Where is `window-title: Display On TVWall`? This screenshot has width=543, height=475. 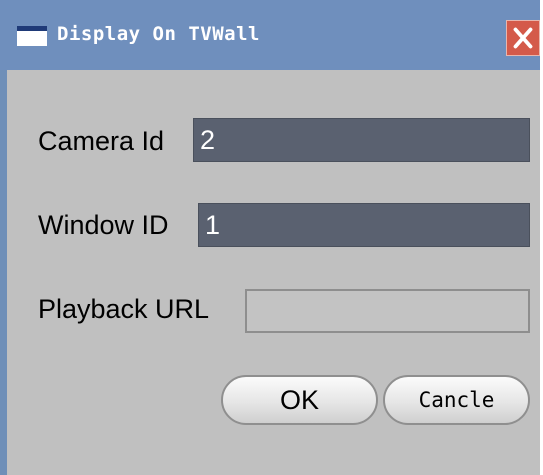 window-title: Display On TVWall is located at coordinates (158, 34).